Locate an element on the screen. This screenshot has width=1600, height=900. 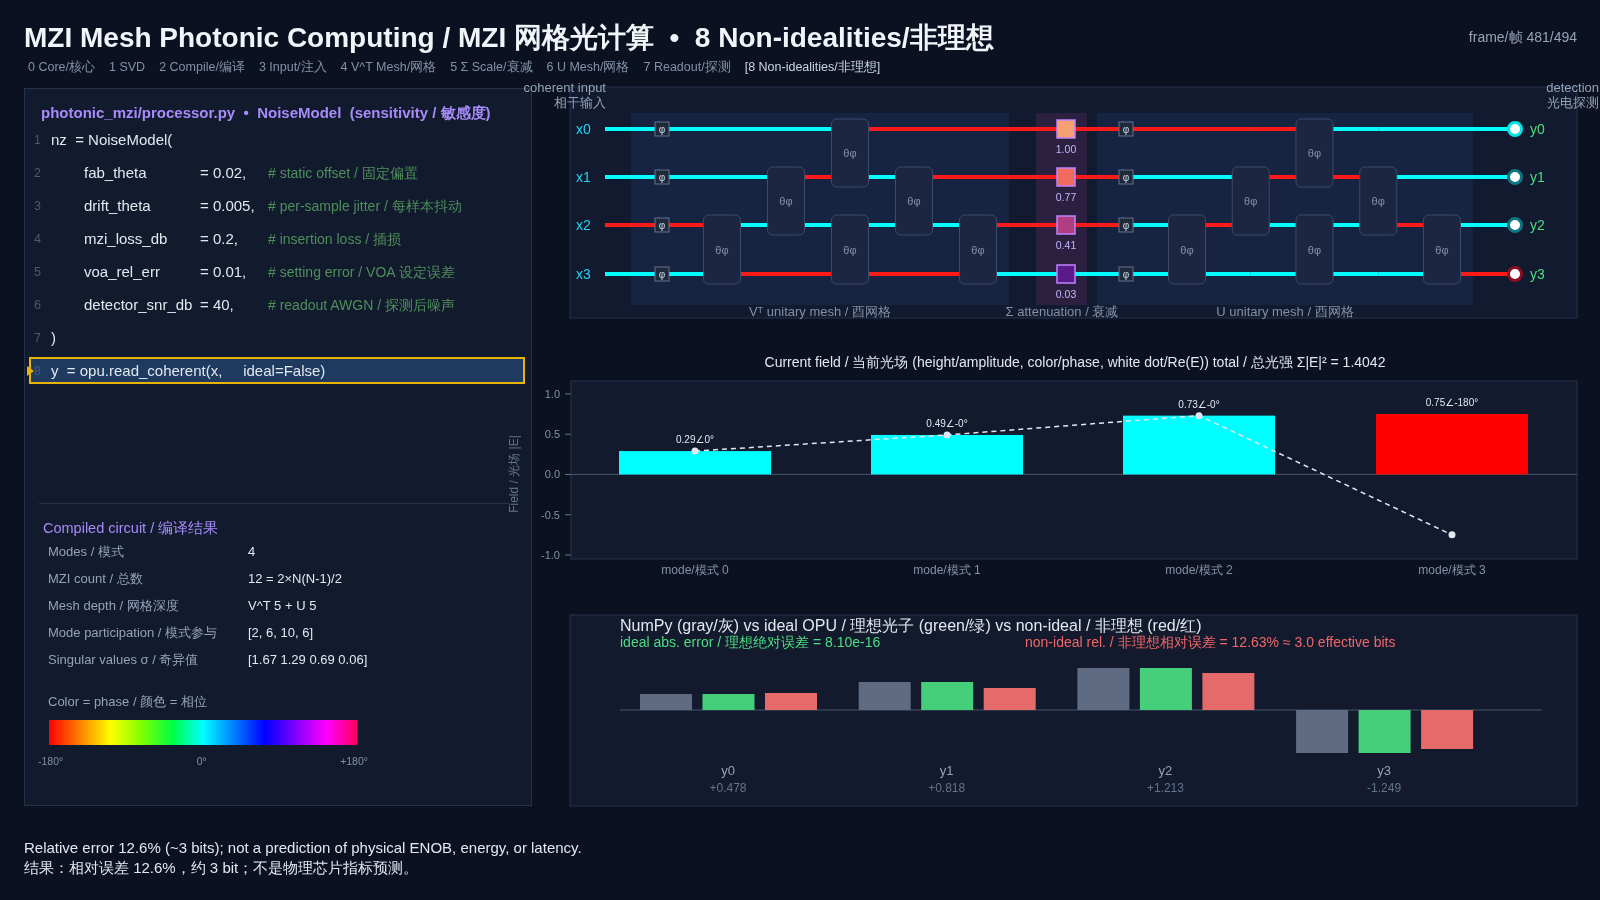
code-comment: # readout AWGN / 探测后噪声 is located at coordinates (361, 305).